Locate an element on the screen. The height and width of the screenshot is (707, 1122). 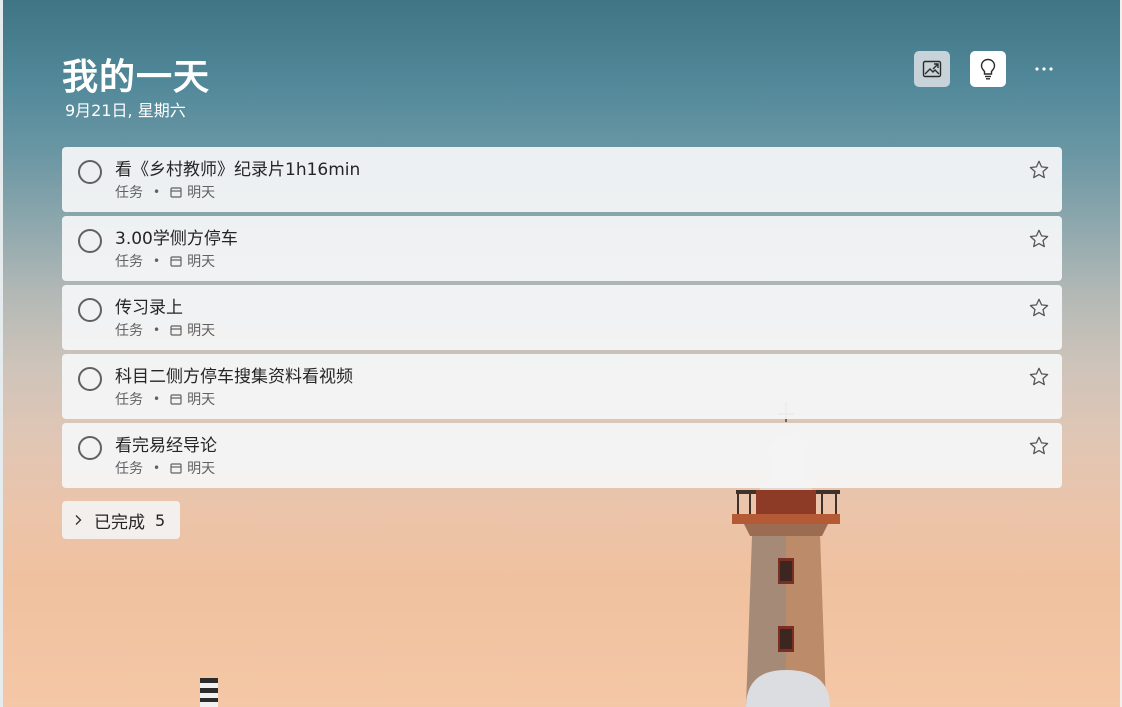
window-edge-left is located at coordinates (1, 353).